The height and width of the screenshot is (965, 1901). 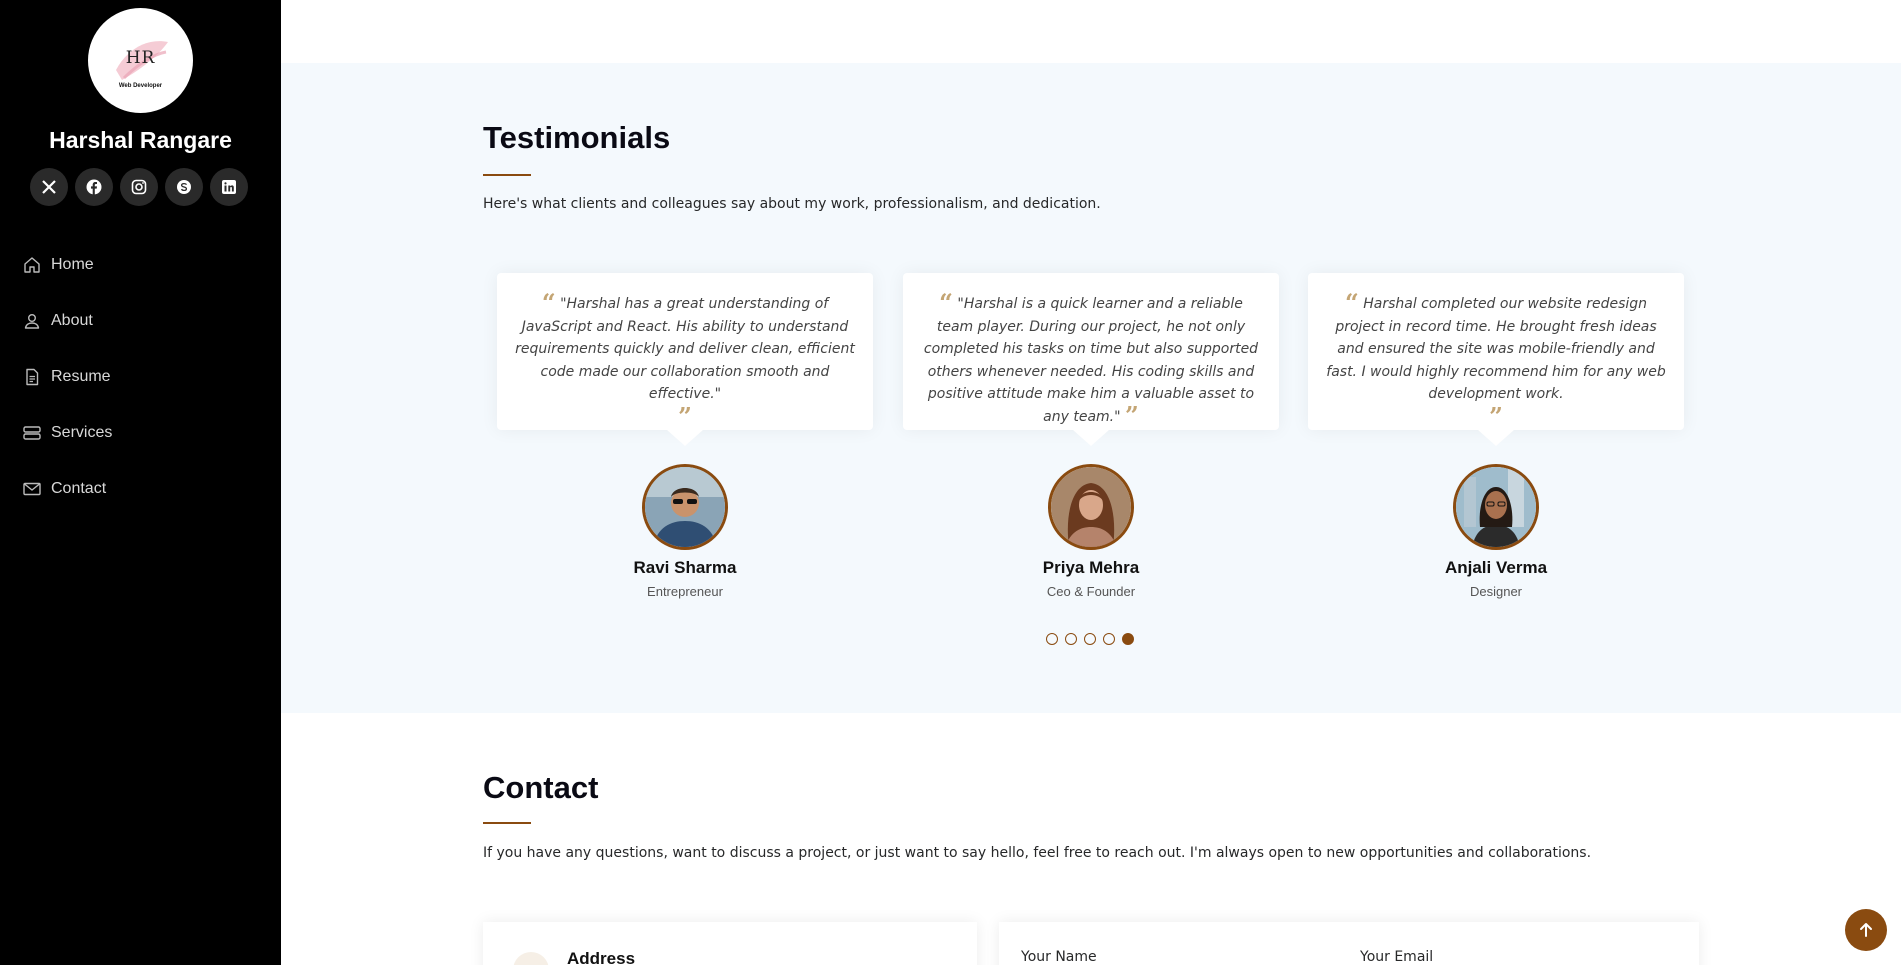 I want to click on sidebar-nav: Home About Resume Services Contact, so click(x=67, y=377).